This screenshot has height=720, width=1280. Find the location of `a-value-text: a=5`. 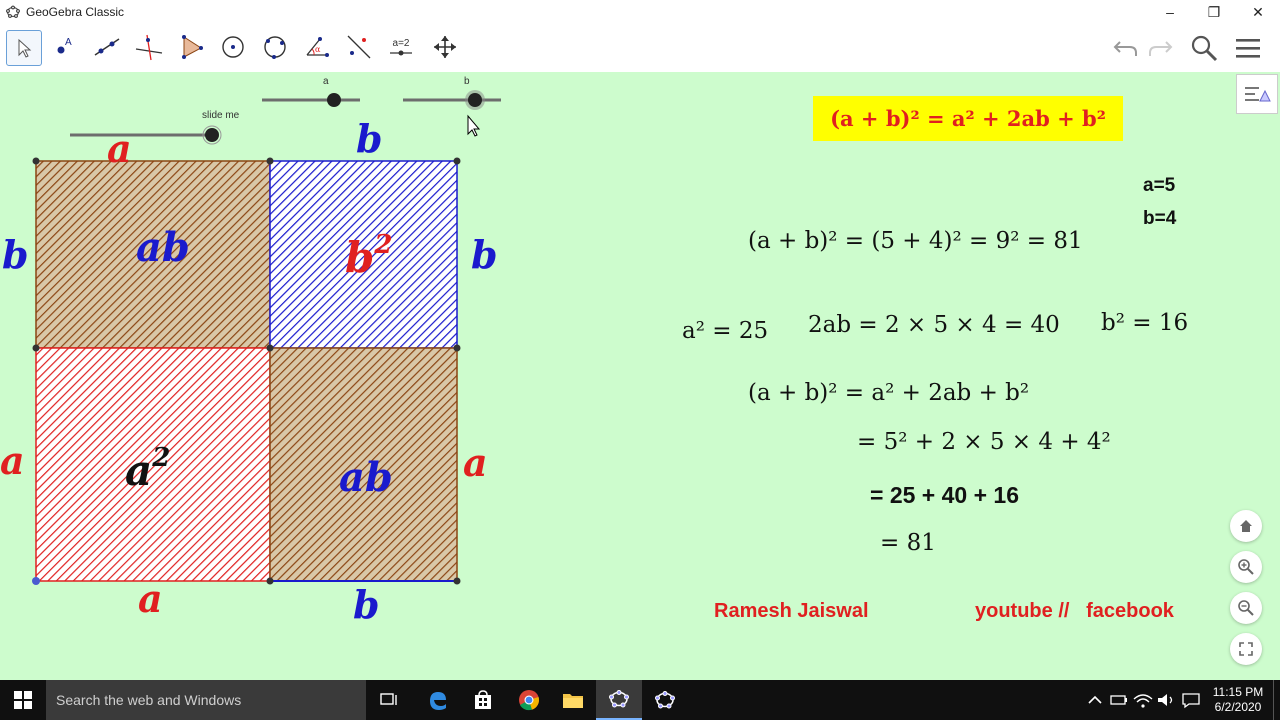

a-value-text: a=5 is located at coordinates (1159, 185).